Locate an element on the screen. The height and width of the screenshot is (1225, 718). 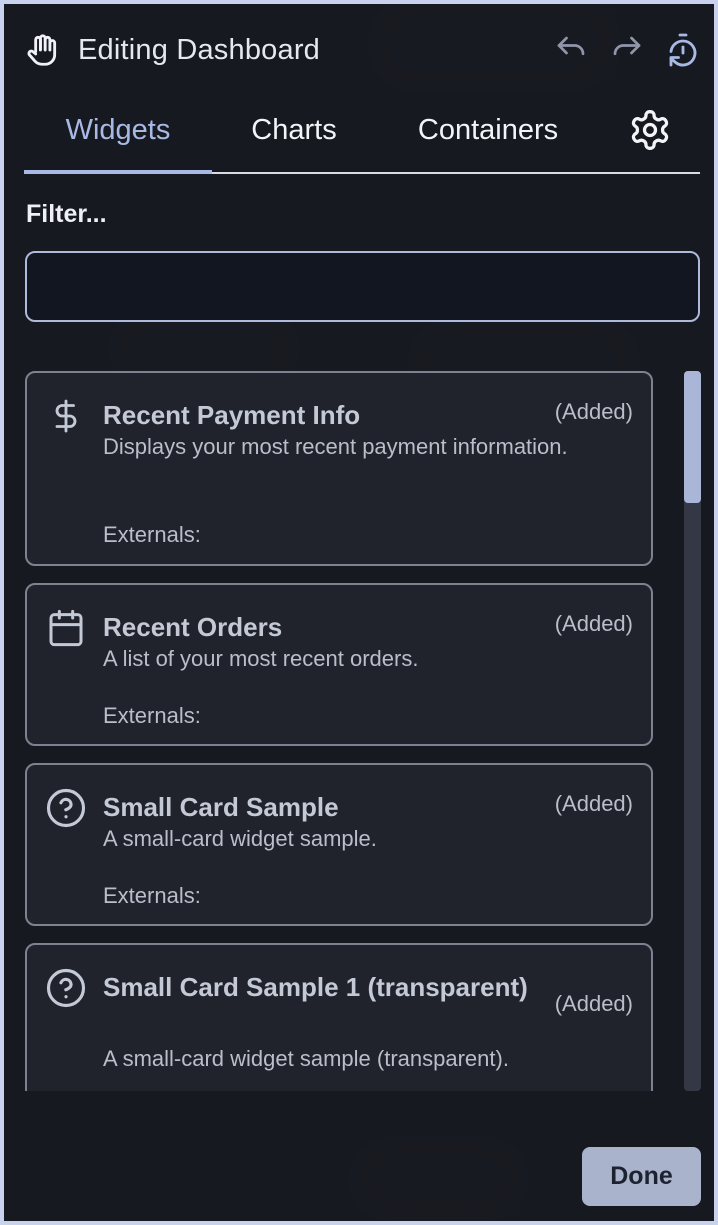
widget-title: Recent Payment Info is located at coordinates (232, 415).